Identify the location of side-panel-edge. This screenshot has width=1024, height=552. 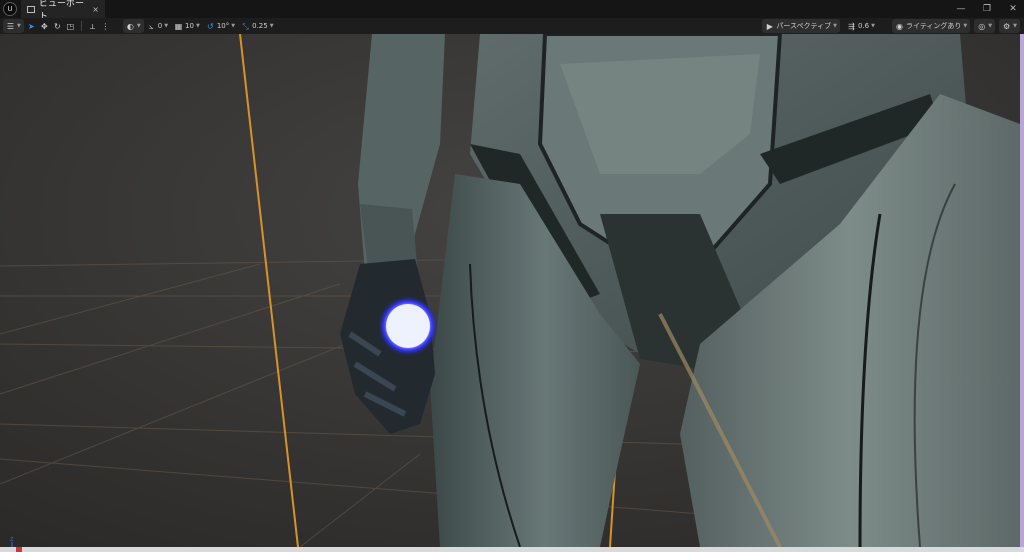
(1022, 293).